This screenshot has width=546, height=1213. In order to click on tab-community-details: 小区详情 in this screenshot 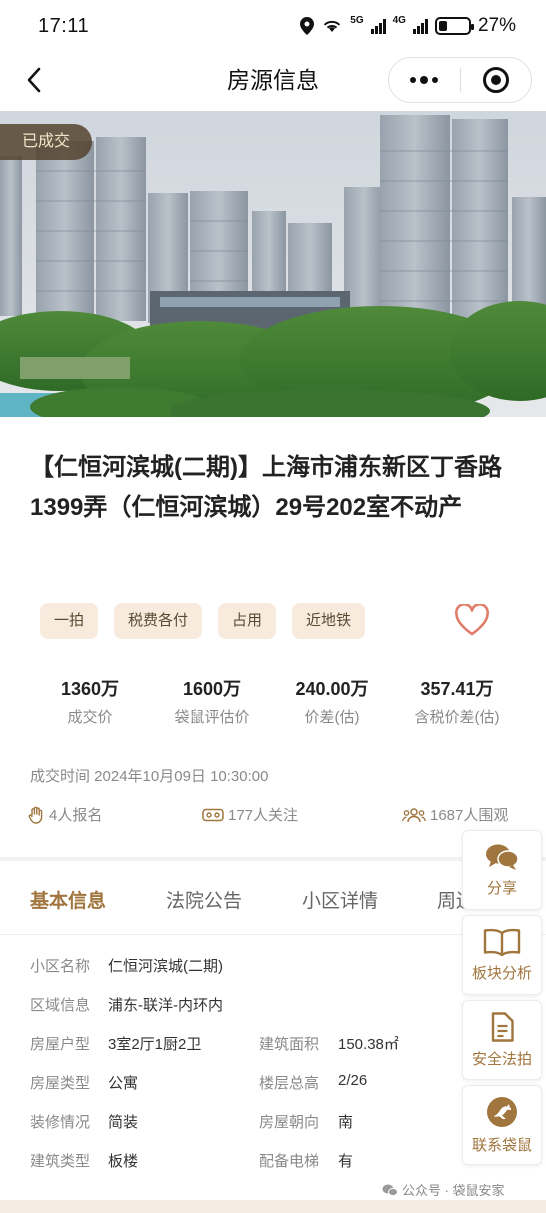, I will do `click(340, 899)`.